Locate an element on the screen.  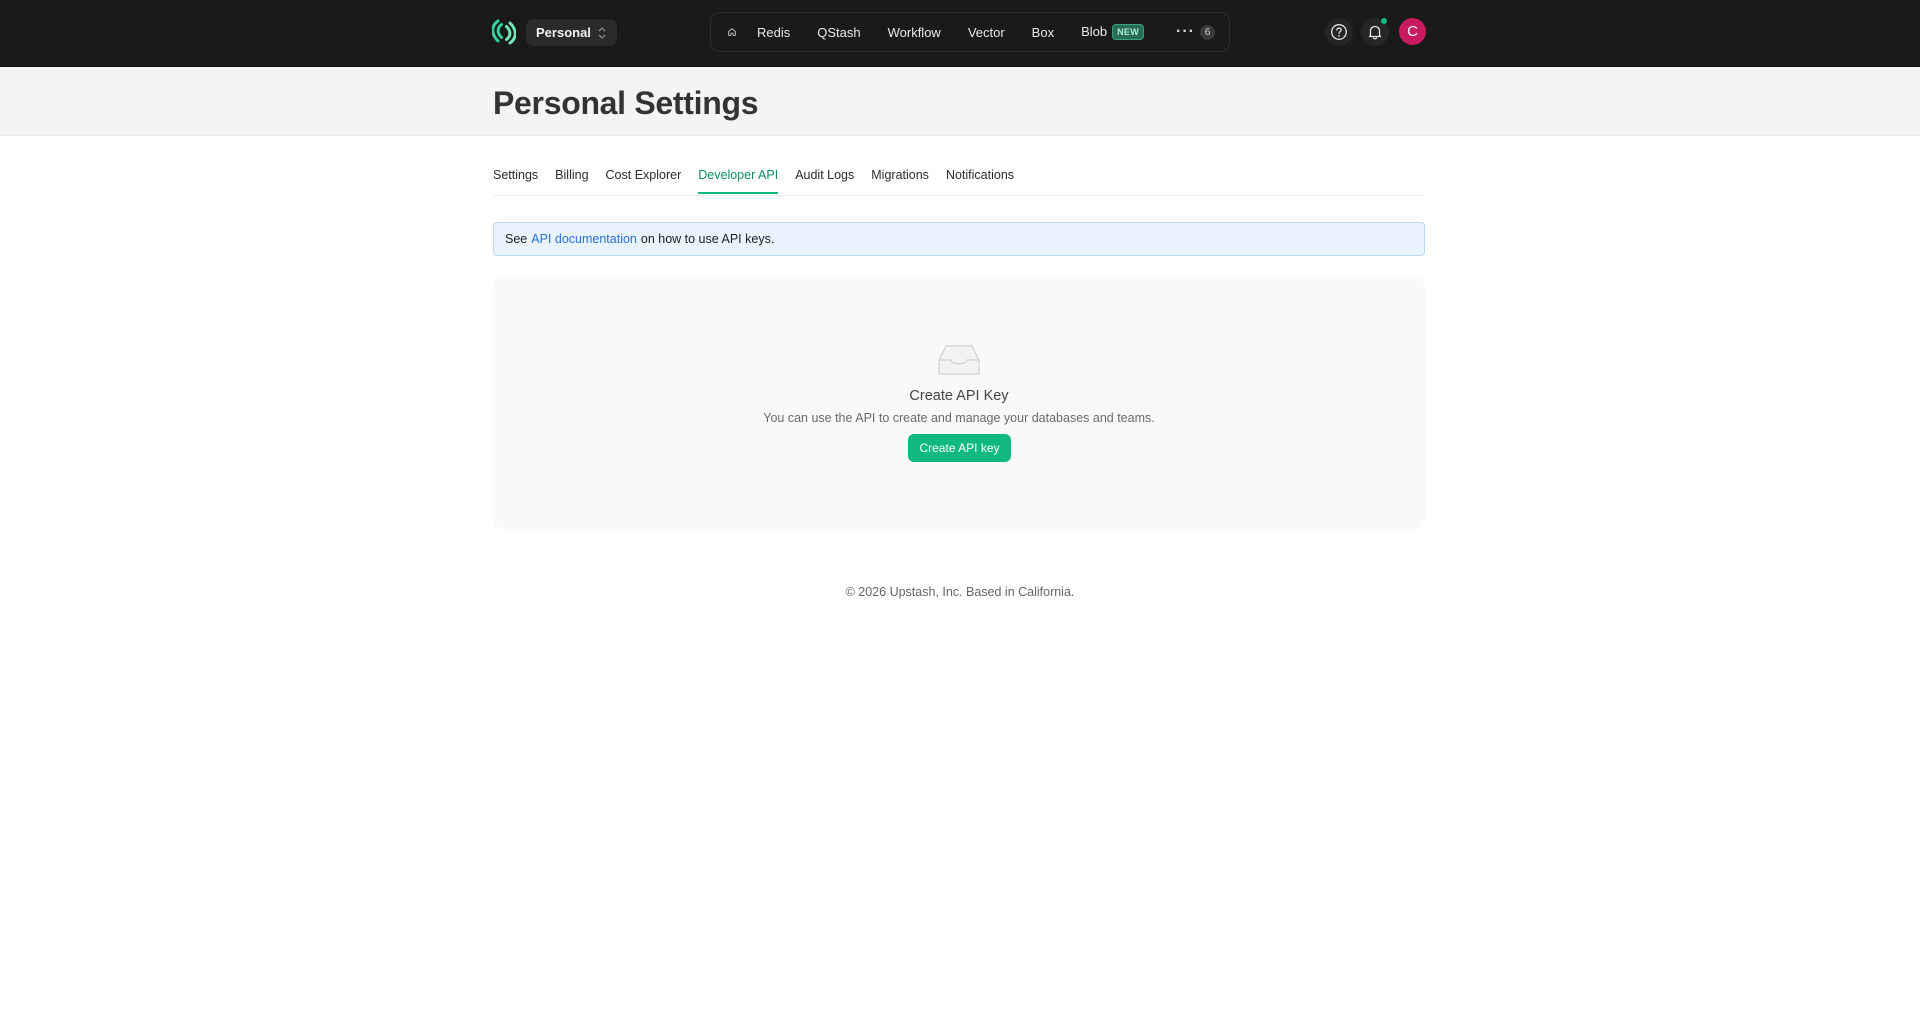
banner-prefix: See is located at coordinates (516, 239).